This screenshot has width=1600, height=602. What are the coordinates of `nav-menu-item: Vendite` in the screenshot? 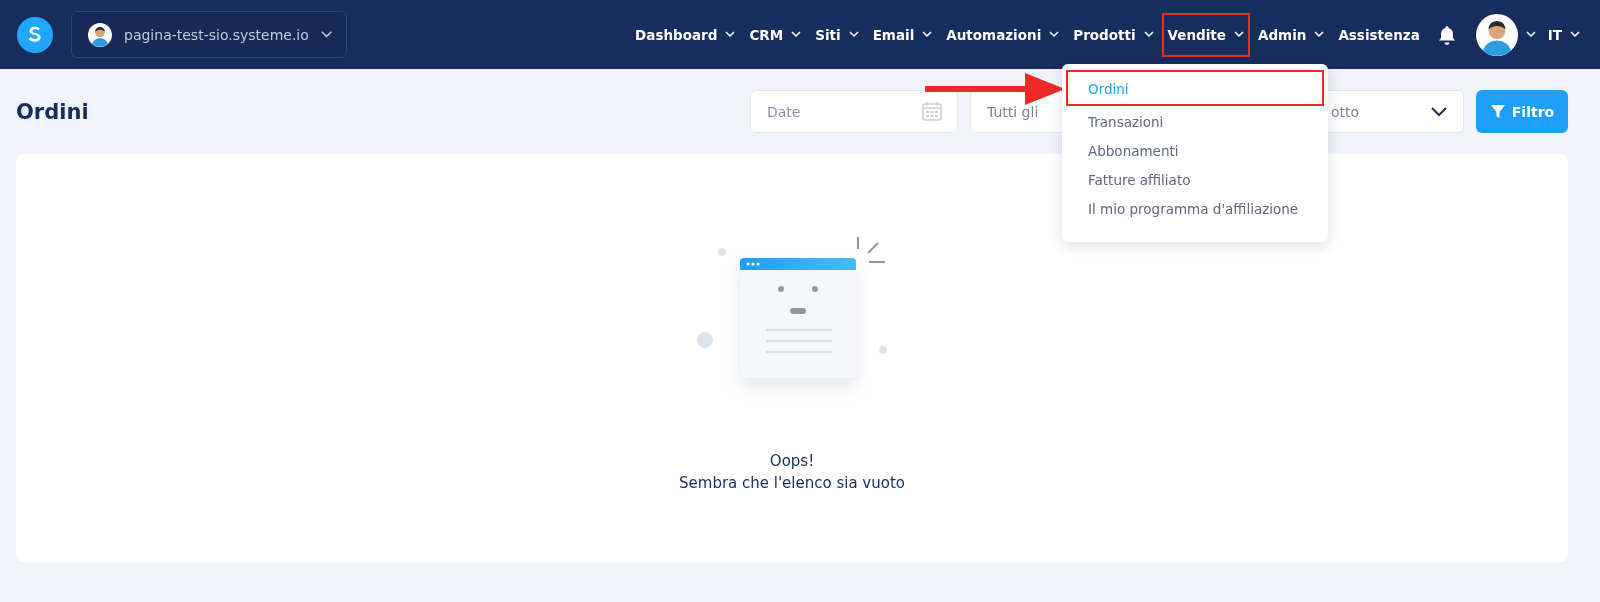 It's located at (1205, 34).